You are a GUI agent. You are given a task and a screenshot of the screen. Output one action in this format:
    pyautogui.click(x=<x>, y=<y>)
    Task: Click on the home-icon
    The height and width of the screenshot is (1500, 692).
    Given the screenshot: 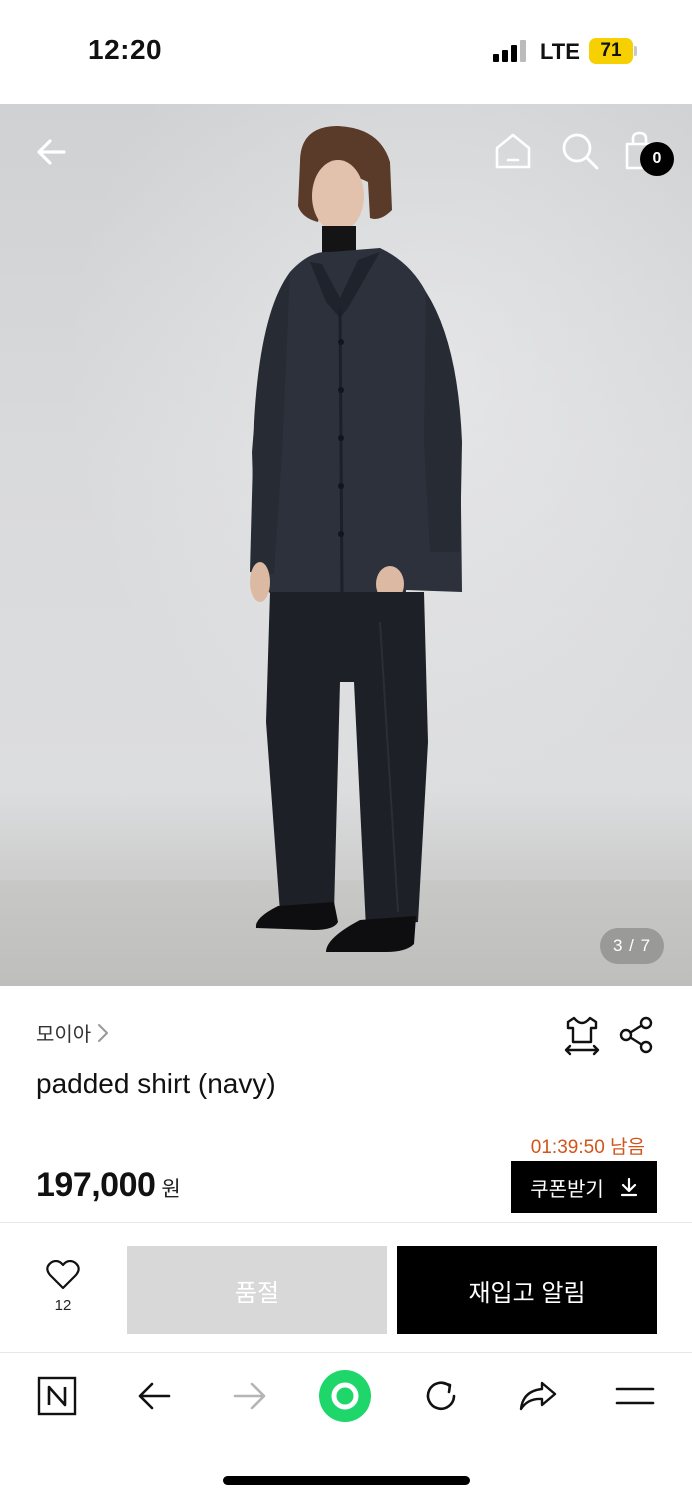 What is the action you would take?
    pyautogui.click(x=513, y=151)
    